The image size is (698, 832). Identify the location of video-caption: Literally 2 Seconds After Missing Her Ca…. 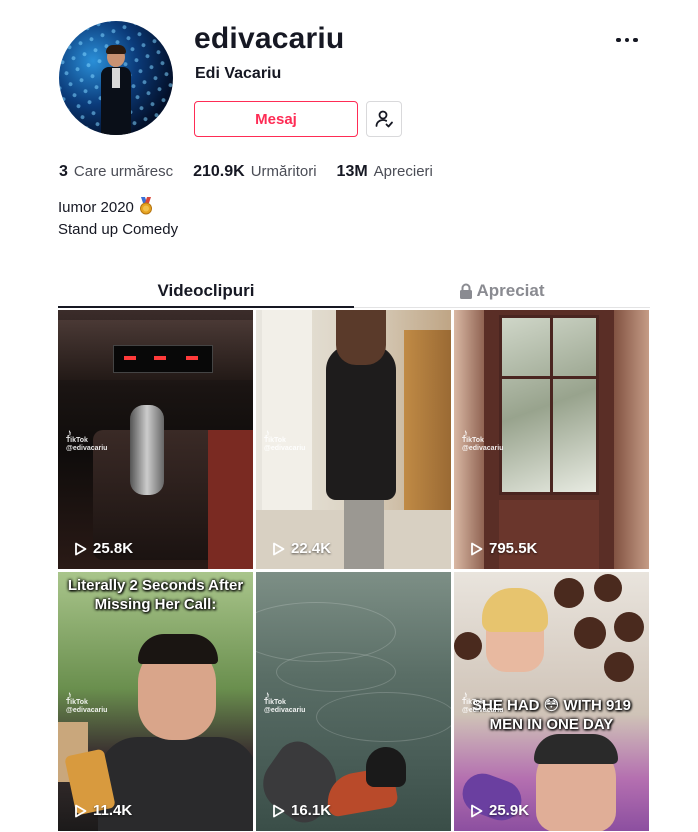
(155, 595).